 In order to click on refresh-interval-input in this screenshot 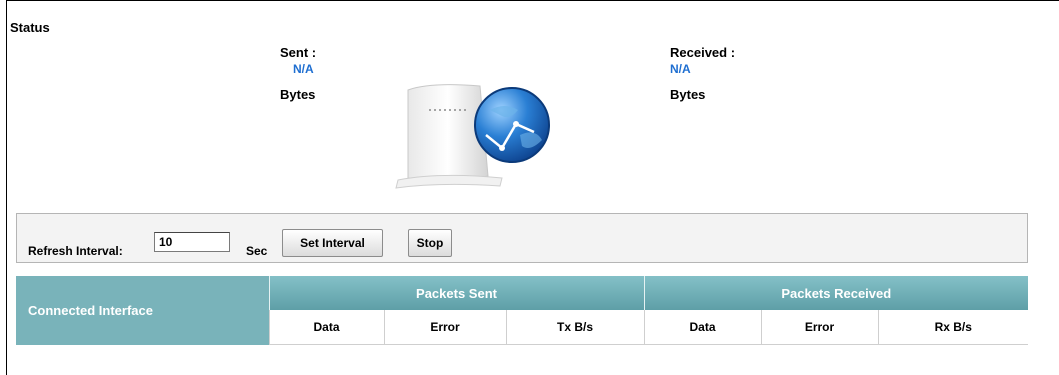, I will do `click(192, 242)`.